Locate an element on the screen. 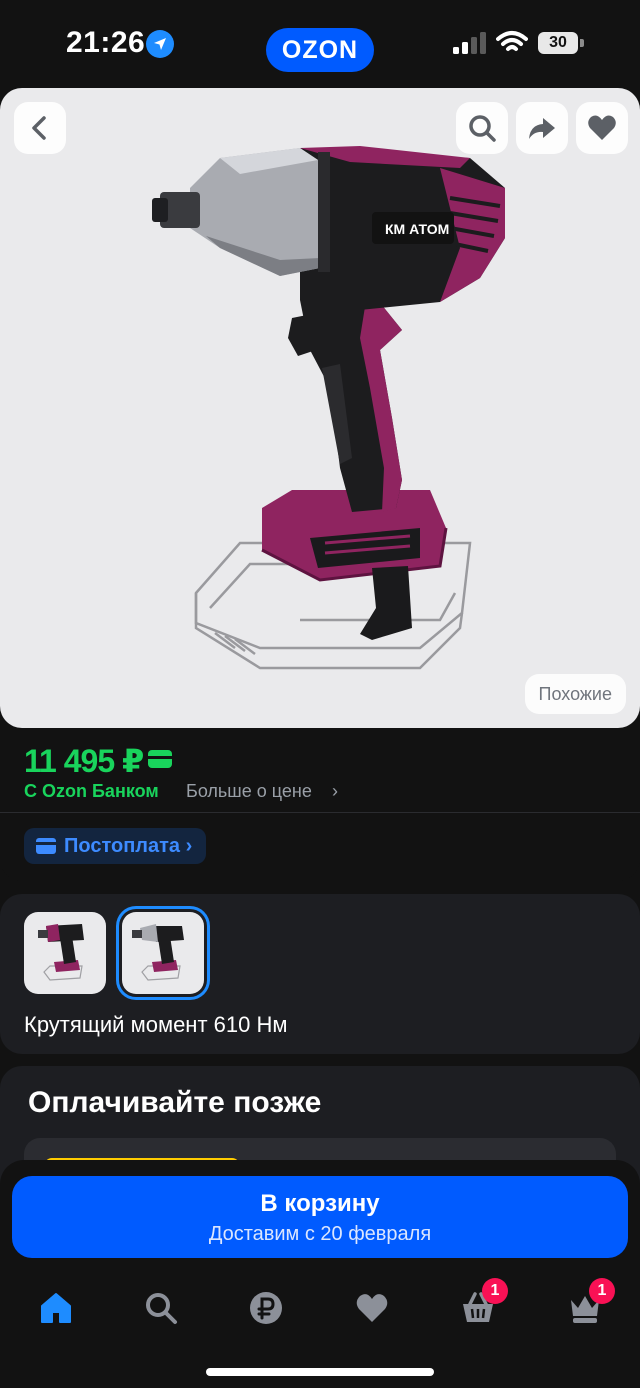 The width and height of the screenshot is (640, 1388). favorite-button is located at coordinates (602, 128).